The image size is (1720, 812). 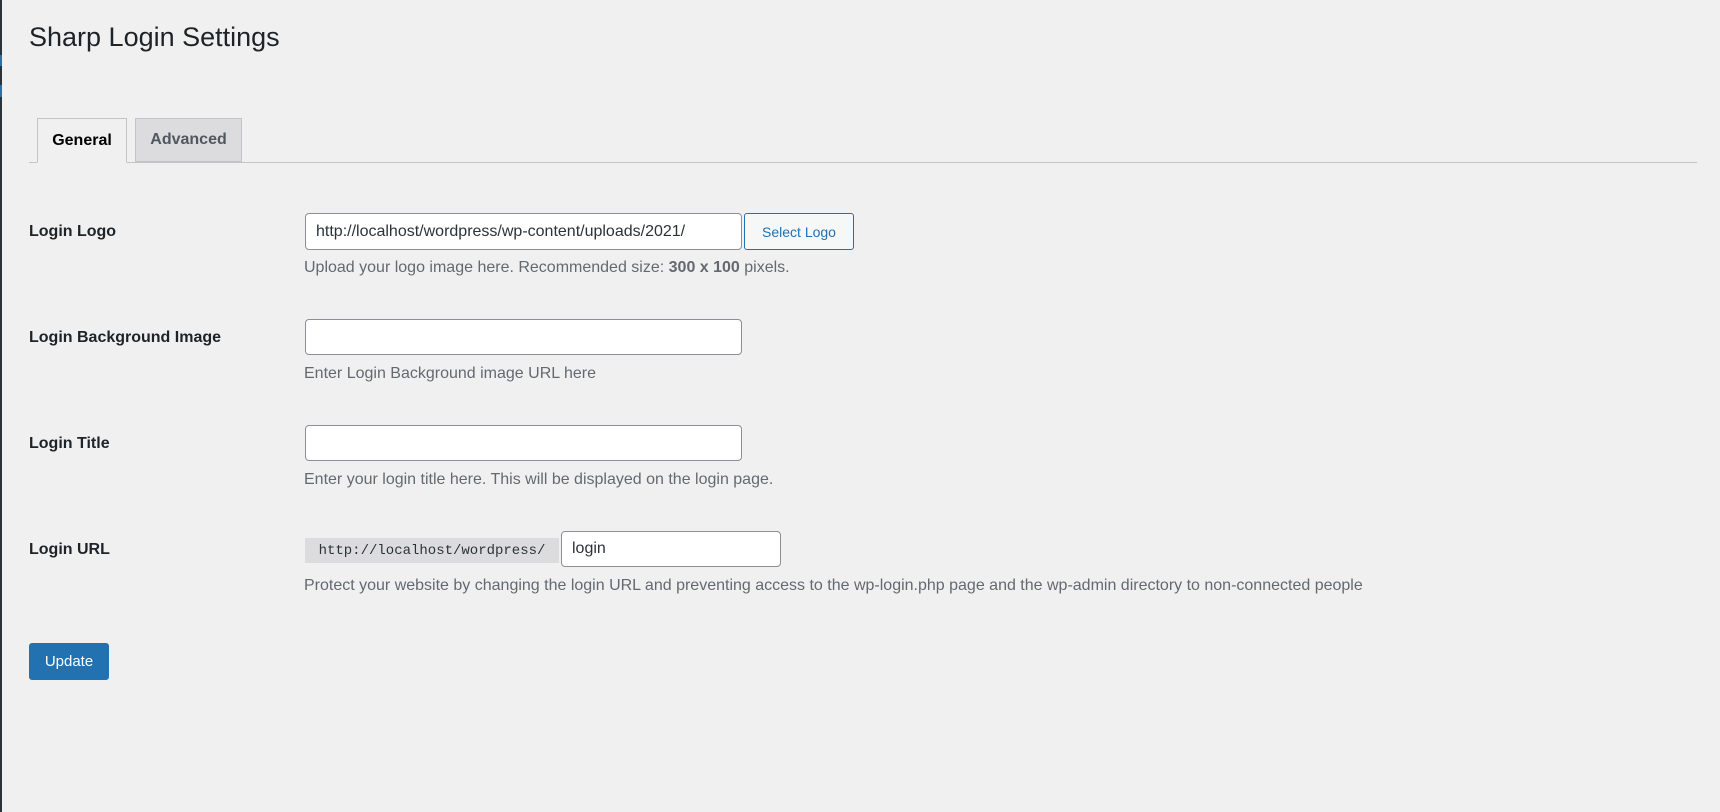 What do you see at coordinates (432, 550) in the screenshot?
I see `login-url-prefix: http://localhost/wordpress/` at bounding box center [432, 550].